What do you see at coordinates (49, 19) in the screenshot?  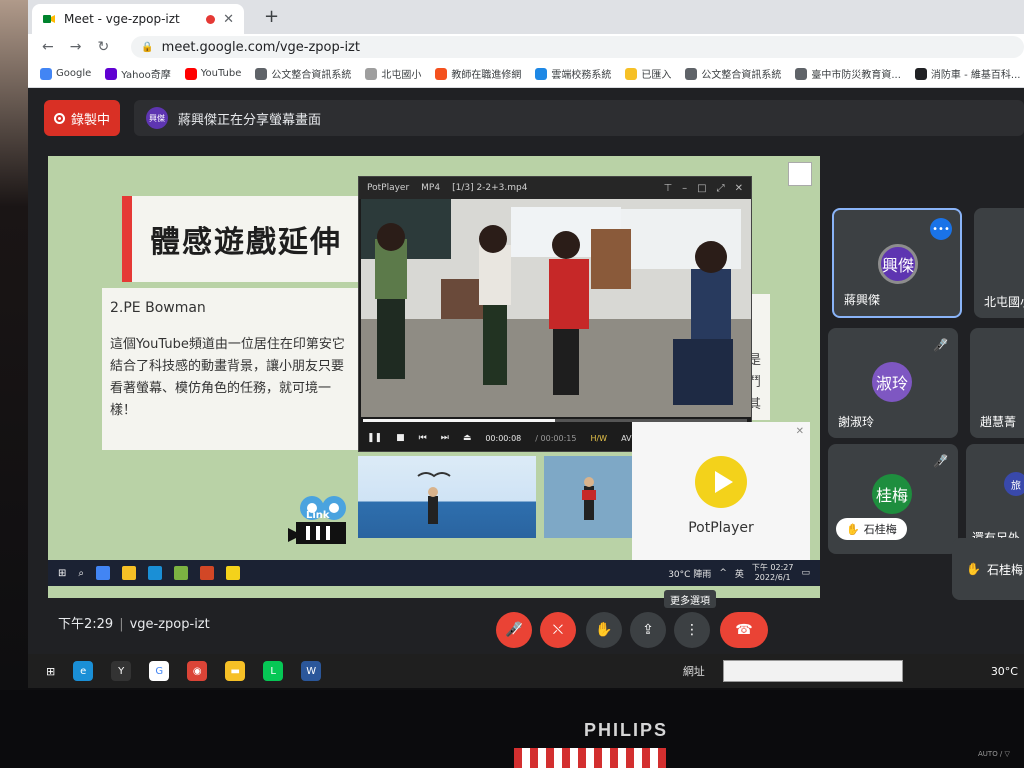 I see `meet-favicon-icon` at bounding box center [49, 19].